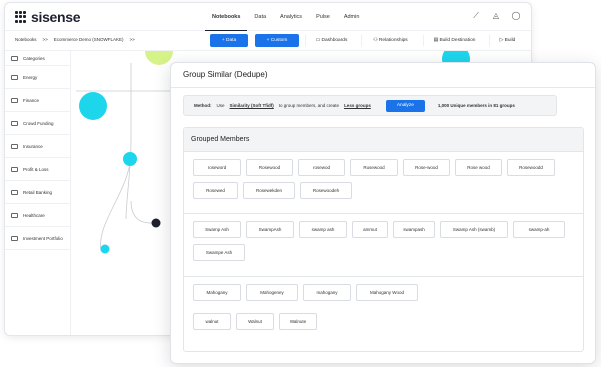  I want to click on logo-mark-icon, so click(21, 17).